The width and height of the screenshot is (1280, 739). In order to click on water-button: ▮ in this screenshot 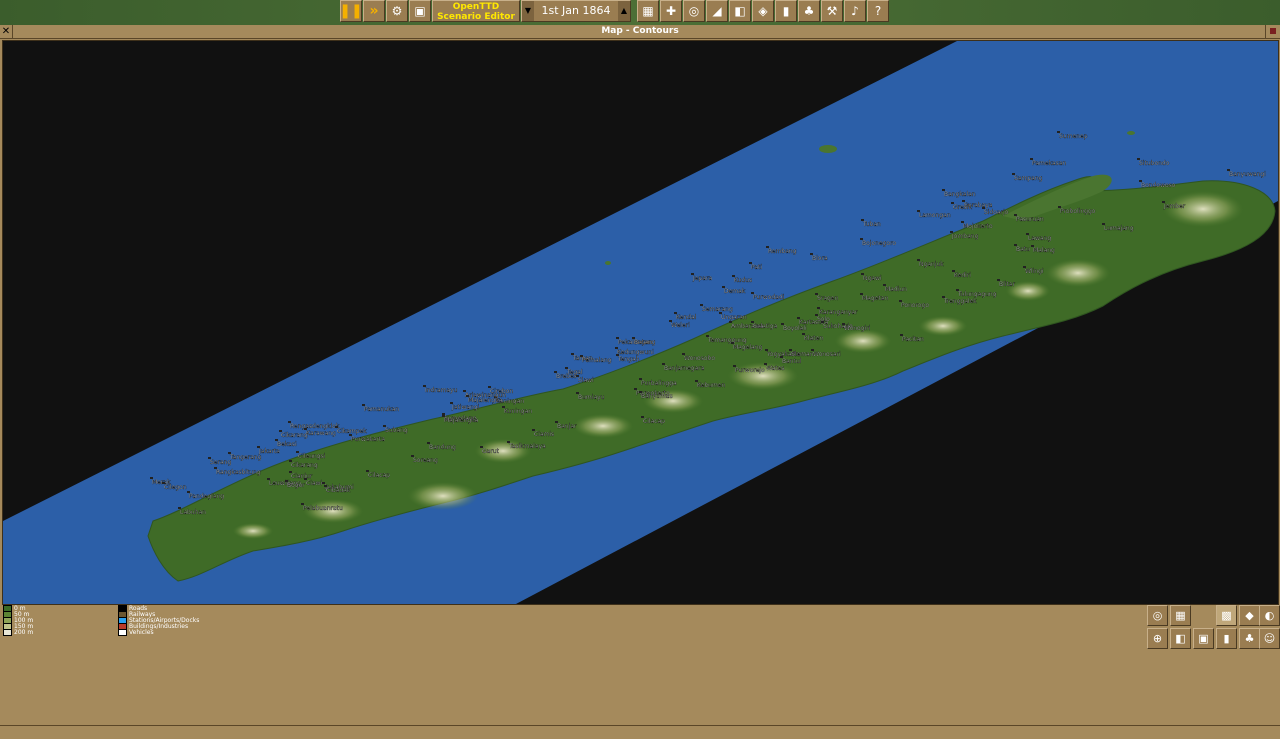, I will do `click(786, 11)`.